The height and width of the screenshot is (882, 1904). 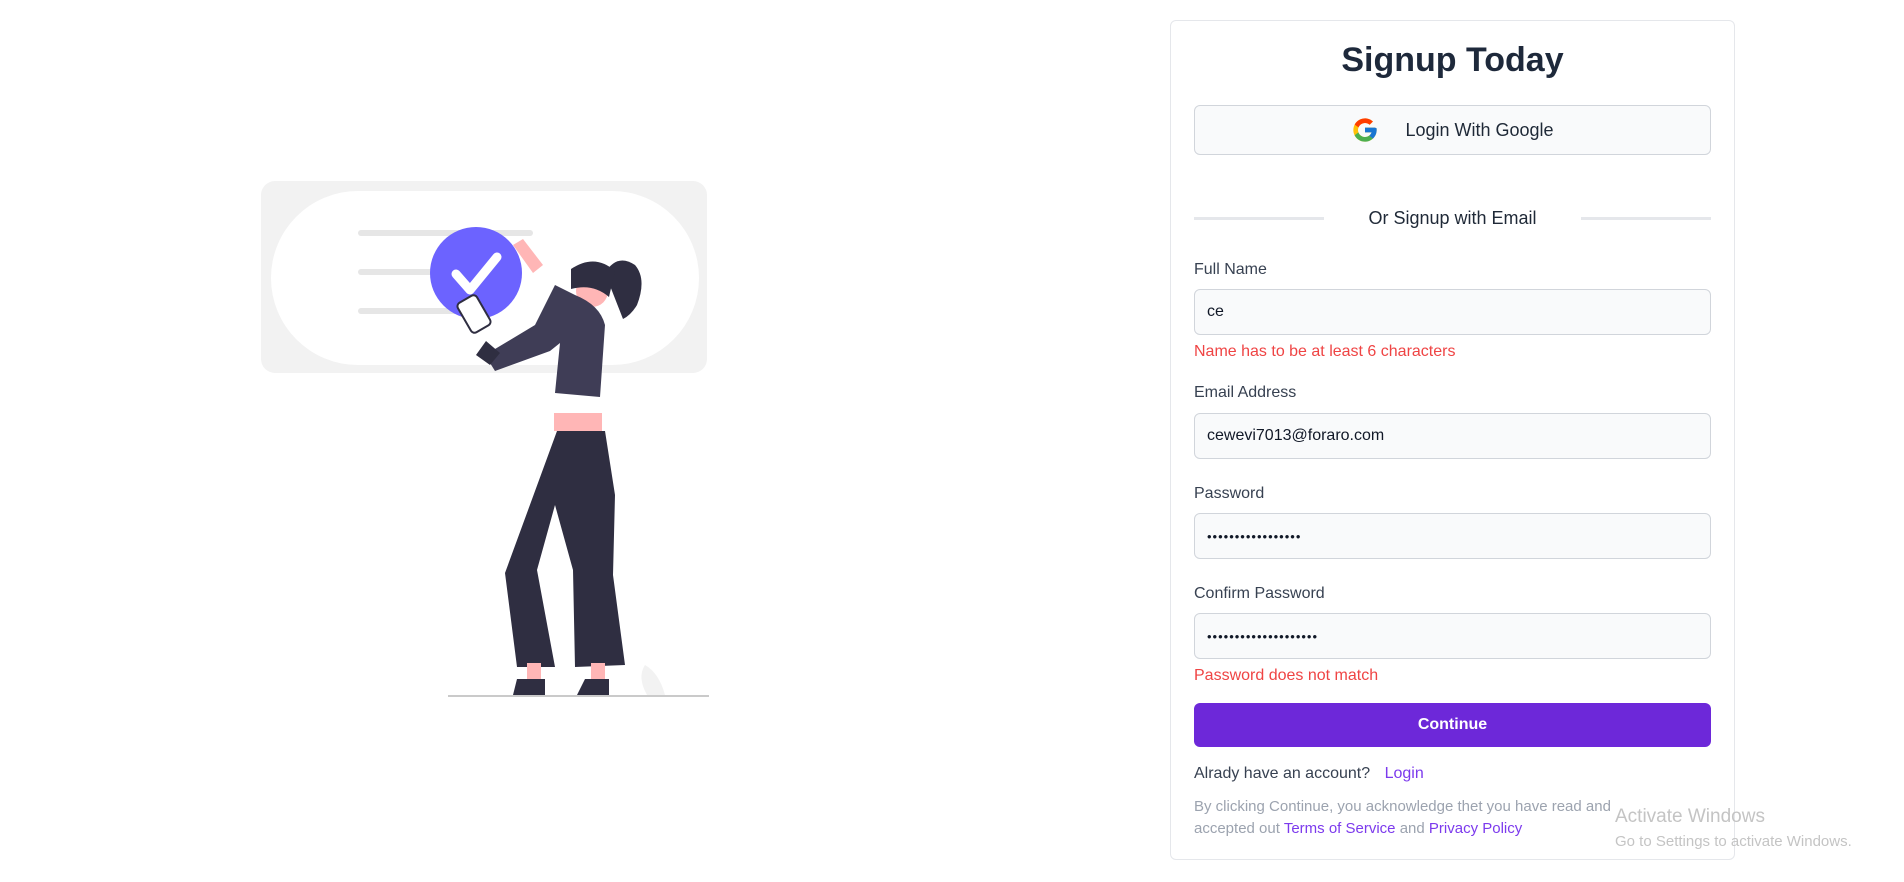 I want to click on full-name-label: Full Name, so click(x=1230, y=269).